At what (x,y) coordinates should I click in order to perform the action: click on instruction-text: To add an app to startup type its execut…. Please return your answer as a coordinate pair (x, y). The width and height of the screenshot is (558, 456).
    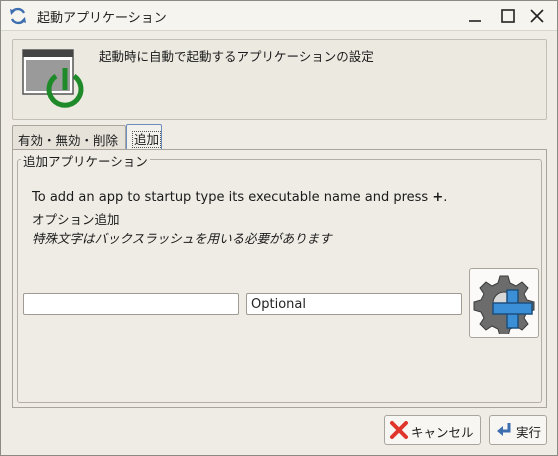
    Looking at the image, I should click on (239, 197).